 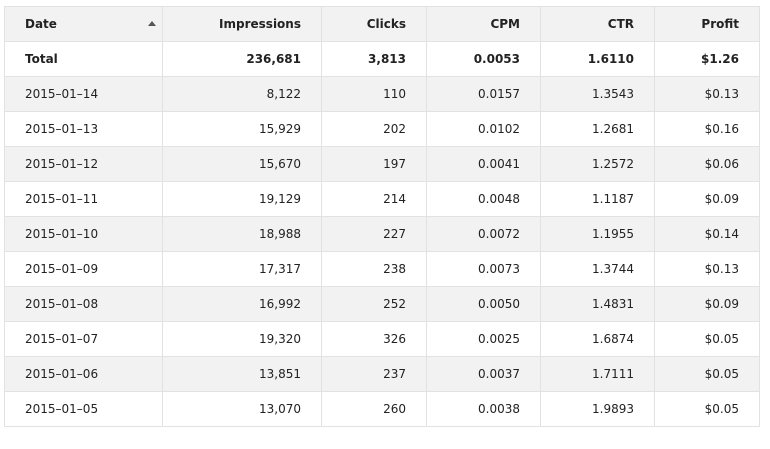 I want to click on table-row: 2015–01–09 17,317 238 0.0073 1.3744 $0.13, so click(x=382, y=269).